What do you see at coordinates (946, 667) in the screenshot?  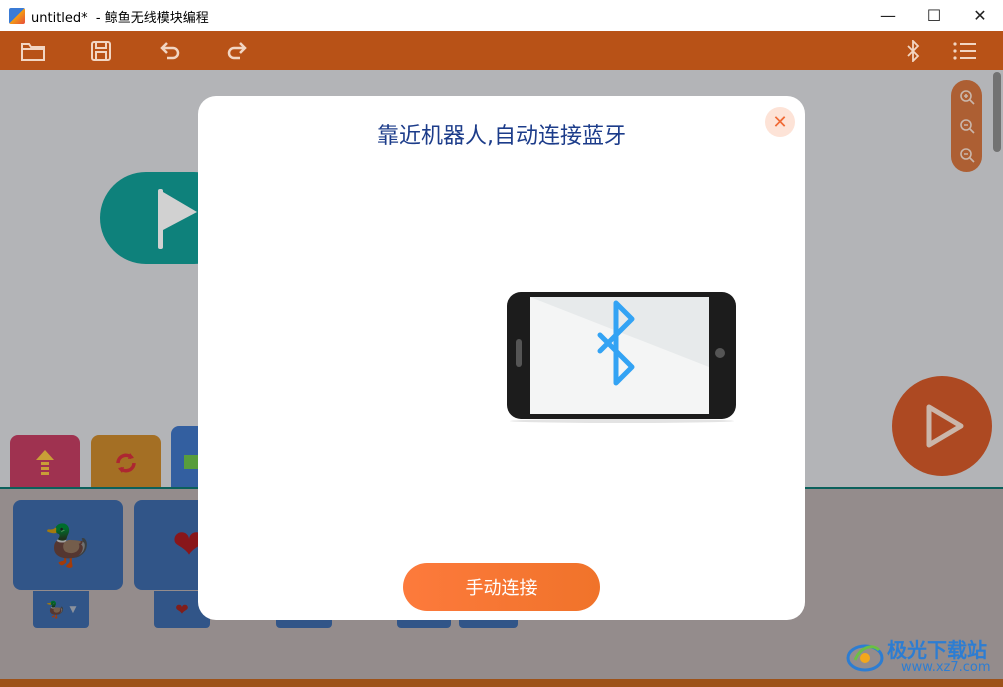 I see `watermark-url: www.xz7.com` at bounding box center [946, 667].